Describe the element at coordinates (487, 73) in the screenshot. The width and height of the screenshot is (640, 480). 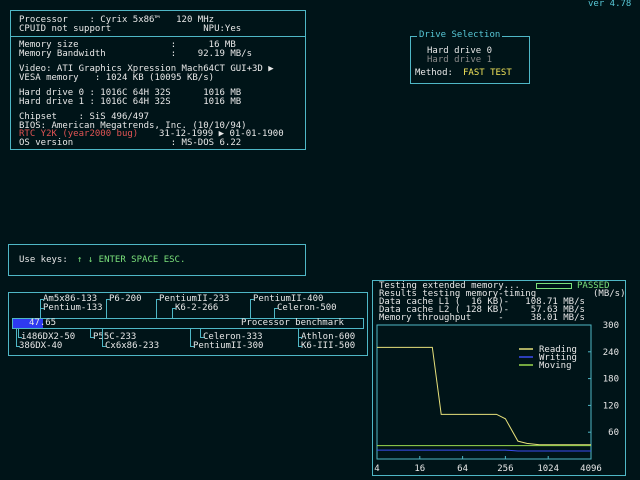
I see `method-value: FAST TEST` at that location.